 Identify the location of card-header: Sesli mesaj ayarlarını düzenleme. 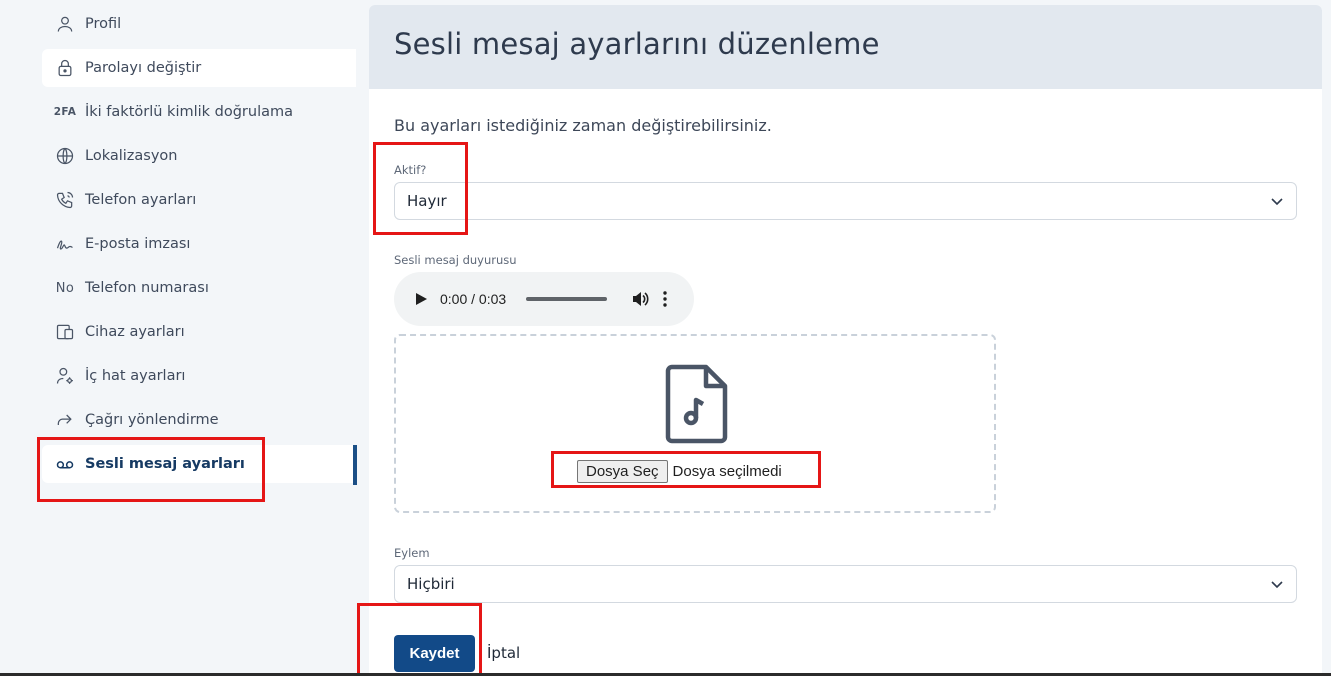
(845, 47).